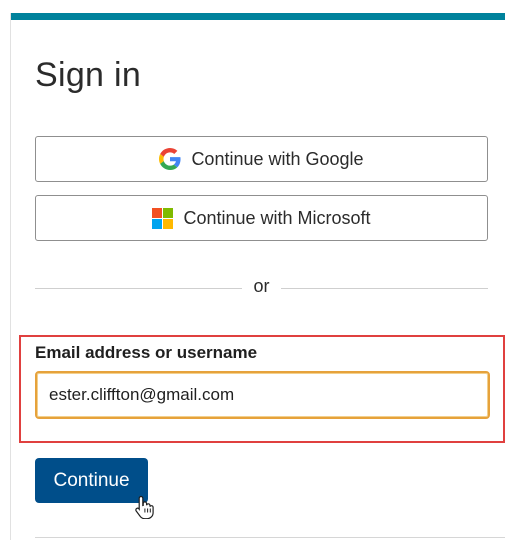 This screenshot has width=505, height=540. What do you see at coordinates (145, 509) in the screenshot?
I see `hand-pointer-cursor-icon` at bounding box center [145, 509].